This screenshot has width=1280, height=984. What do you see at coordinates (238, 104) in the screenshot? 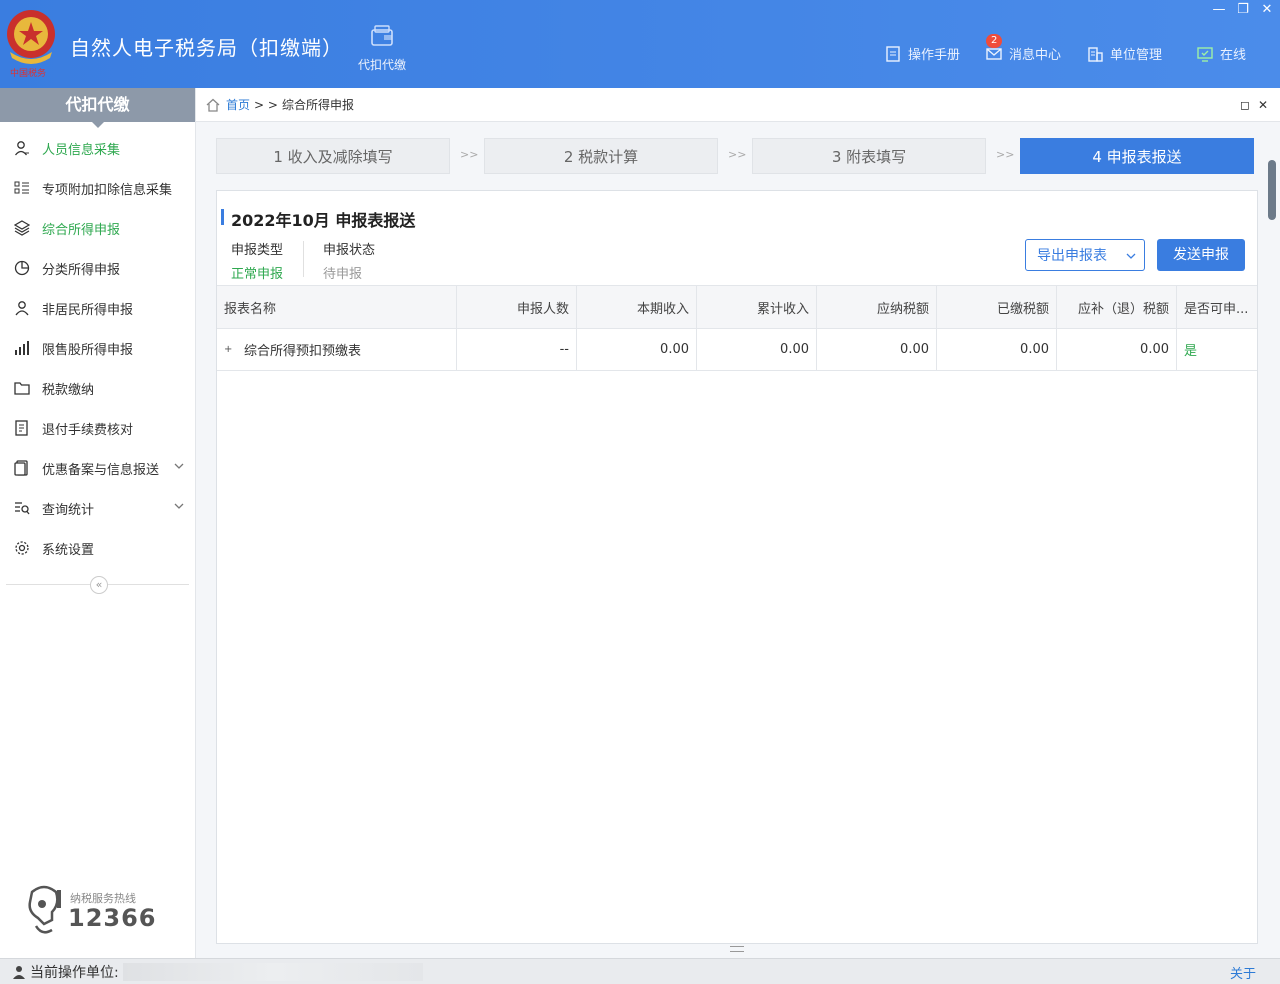
I see `breadcrumb-home-link: 首页` at bounding box center [238, 104].